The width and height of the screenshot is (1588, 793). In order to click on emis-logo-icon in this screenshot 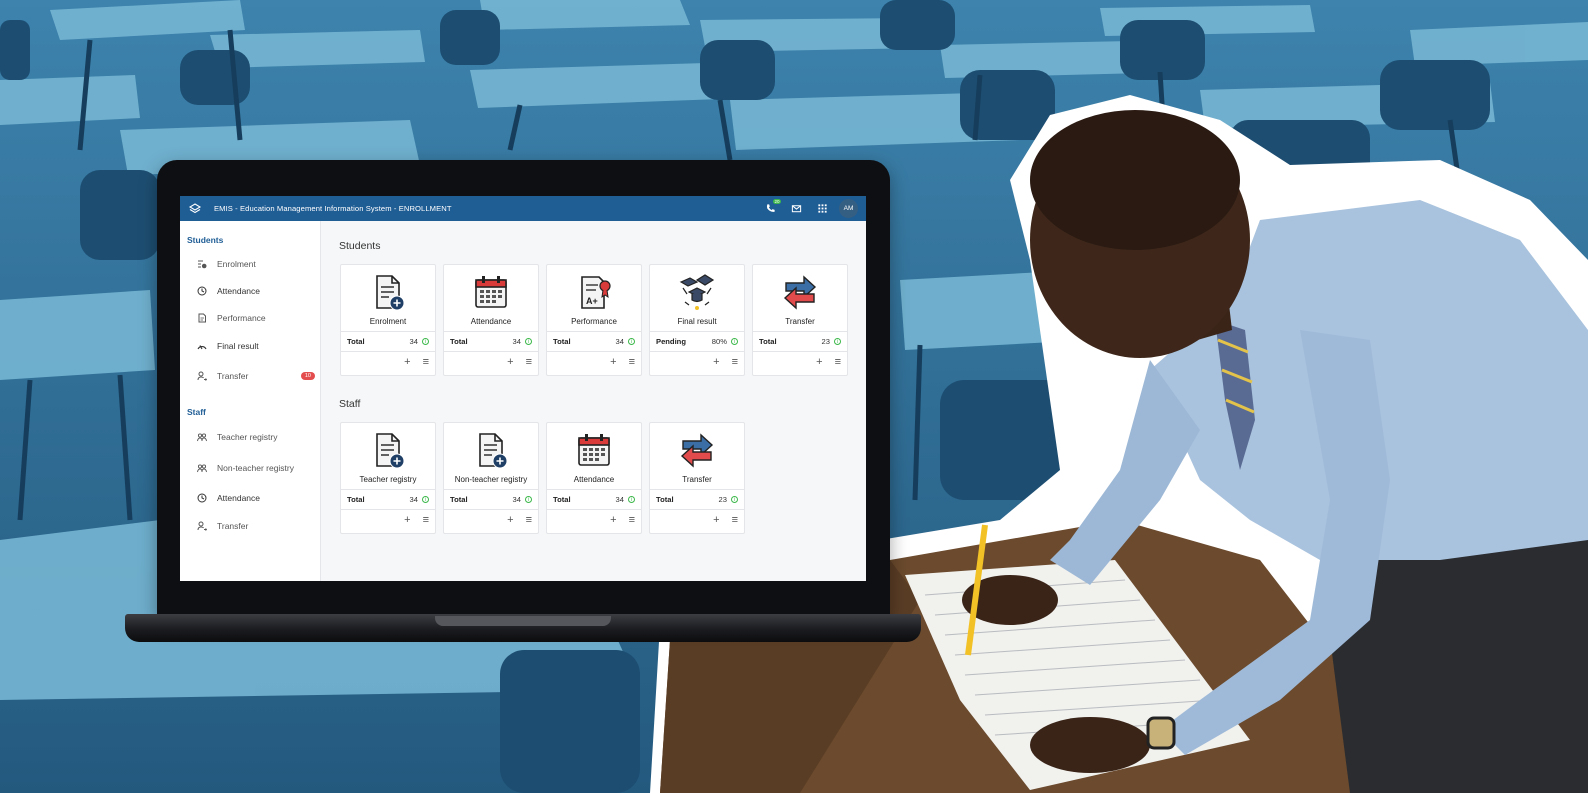, I will do `click(195, 209)`.